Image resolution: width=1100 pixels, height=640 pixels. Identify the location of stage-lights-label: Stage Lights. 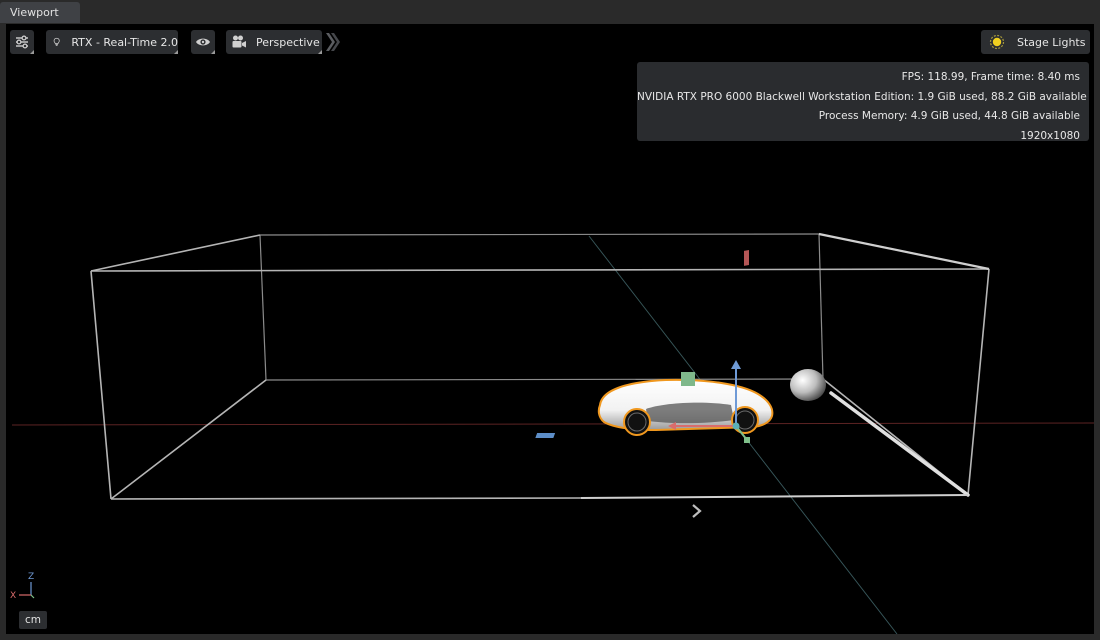
(1051, 42).